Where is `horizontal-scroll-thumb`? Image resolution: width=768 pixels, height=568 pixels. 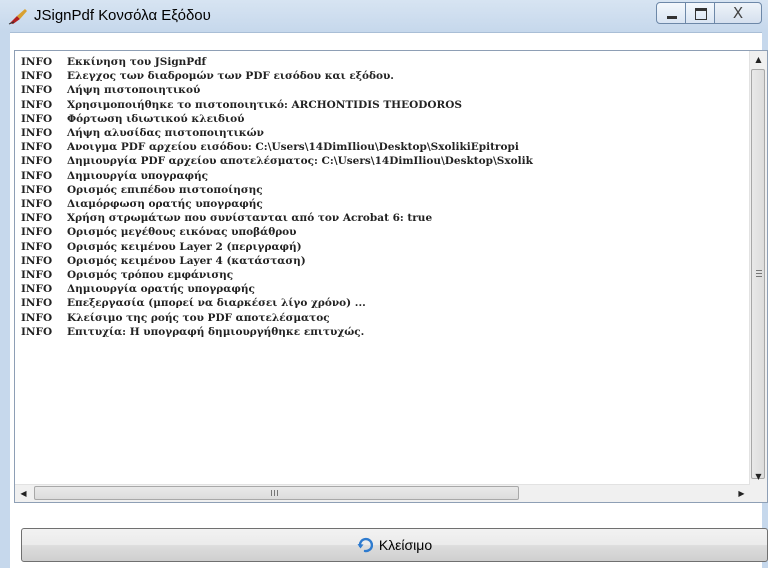 horizontal-scroll-thumb is located at coordinates (276, 493).